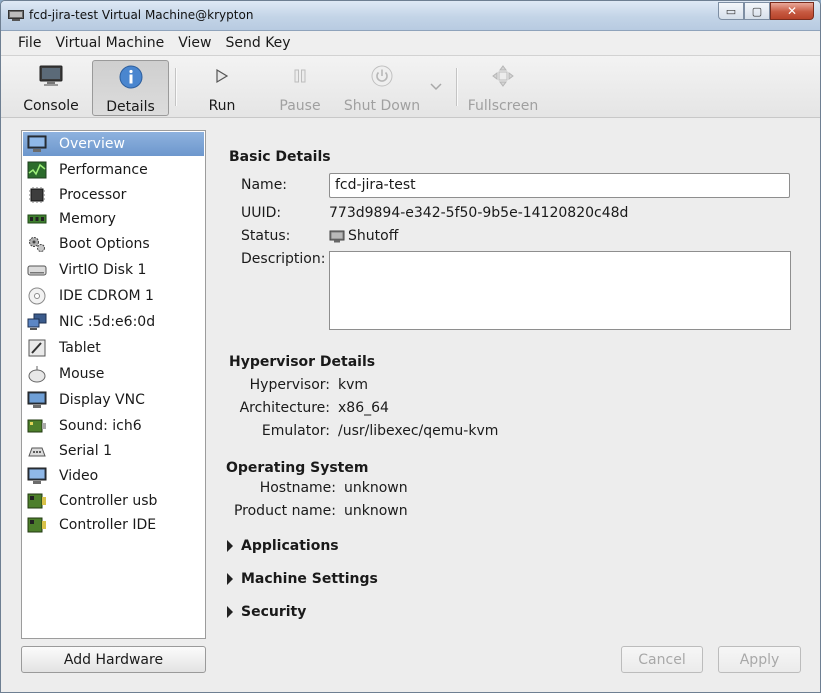  Describe the element at coordinates (109, 43) in the screenshot. I see `menu-virtual-machine: Virtual Machine` at that location.